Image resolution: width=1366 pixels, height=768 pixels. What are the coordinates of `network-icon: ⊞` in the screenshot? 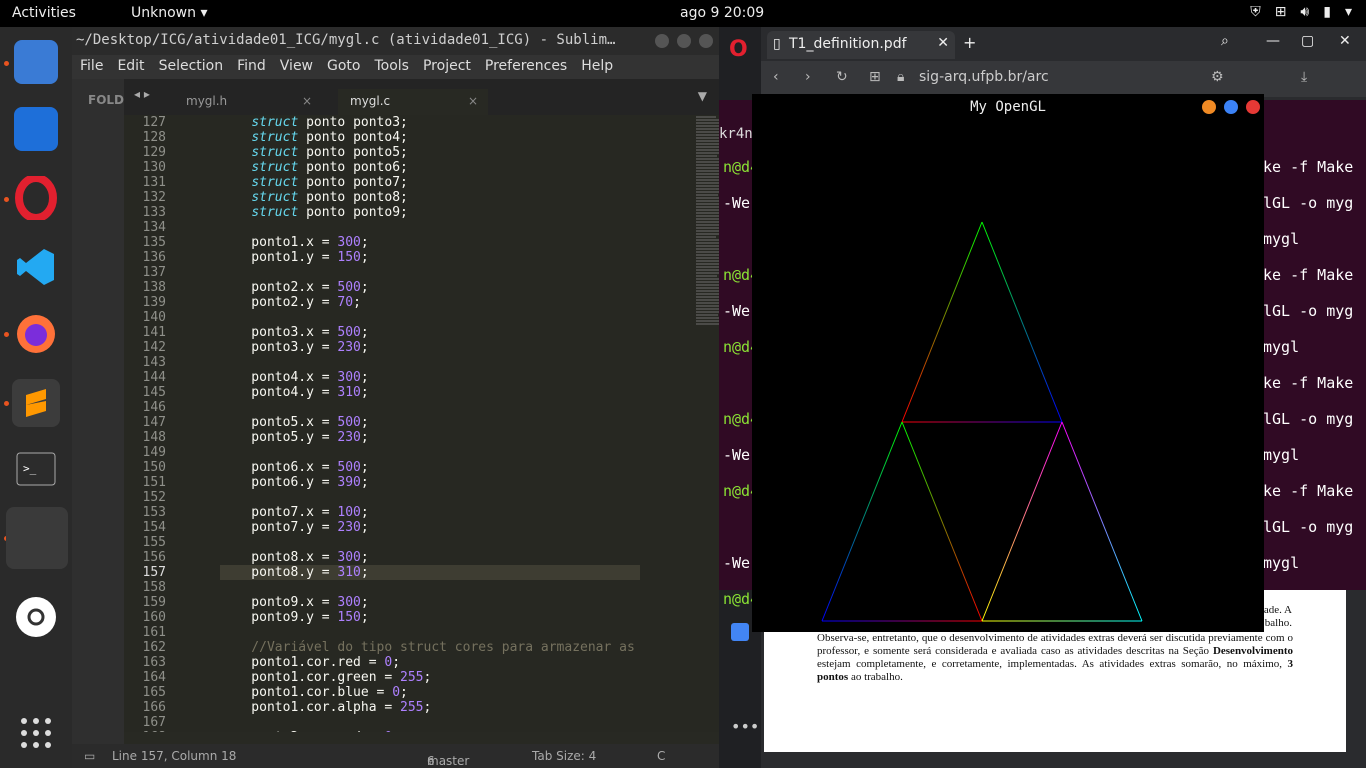 It's located at (1281, 12).